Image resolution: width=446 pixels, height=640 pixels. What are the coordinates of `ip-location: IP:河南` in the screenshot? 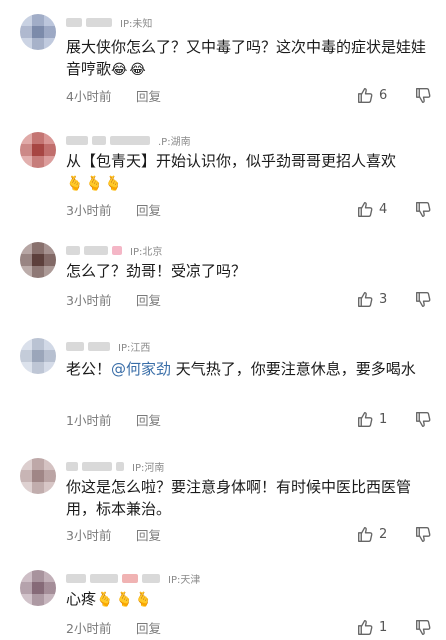 It's located at (148, 468).